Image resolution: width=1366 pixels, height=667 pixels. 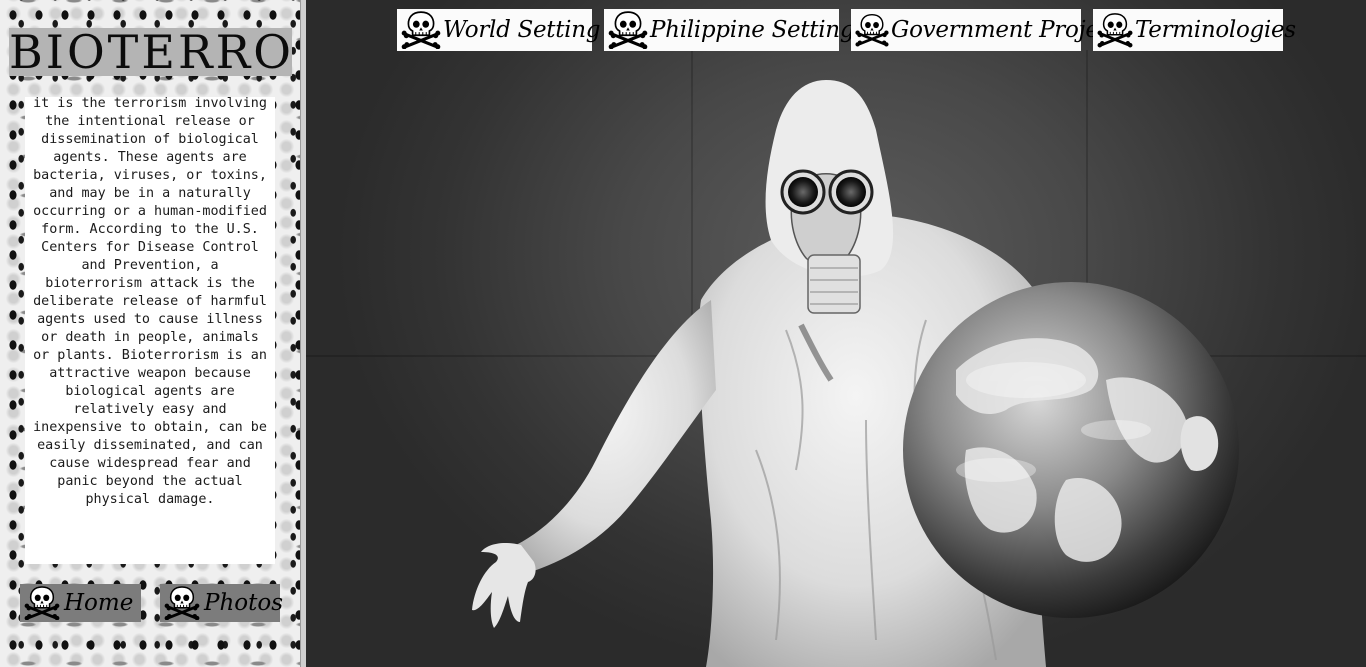 I want to click on site-title: BIOTERRORISM, so click(x=150, y=52).